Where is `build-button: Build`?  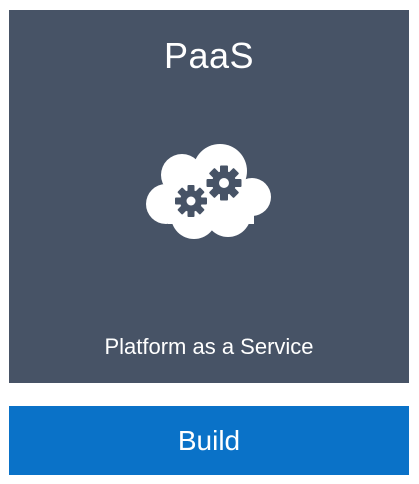
build-button: Build is located at coordinates (209, 440).